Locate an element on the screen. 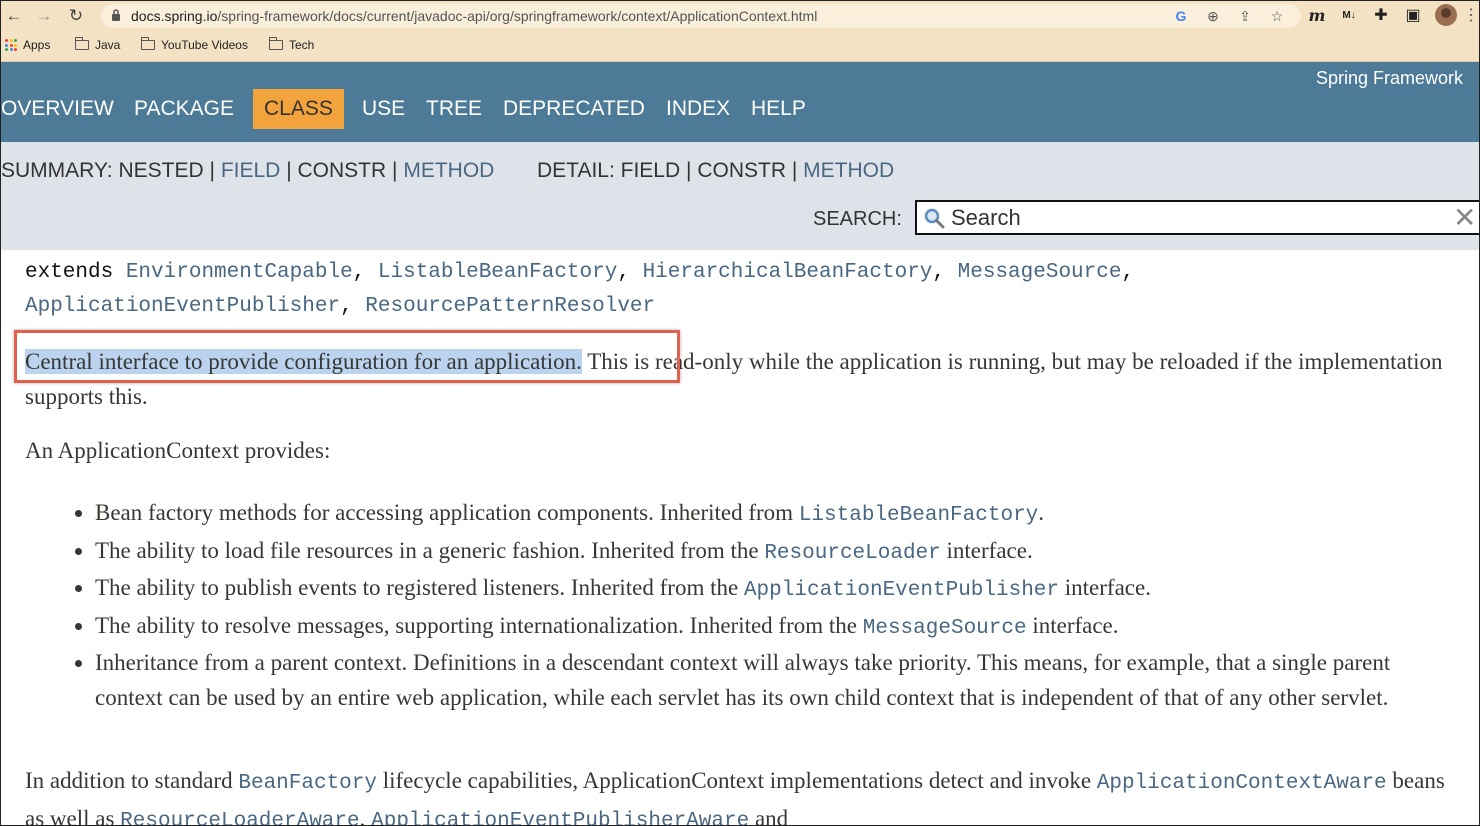 This screenshot has height=826, width=1480. bookmark-java: Java is located at coordinates (97, 44).